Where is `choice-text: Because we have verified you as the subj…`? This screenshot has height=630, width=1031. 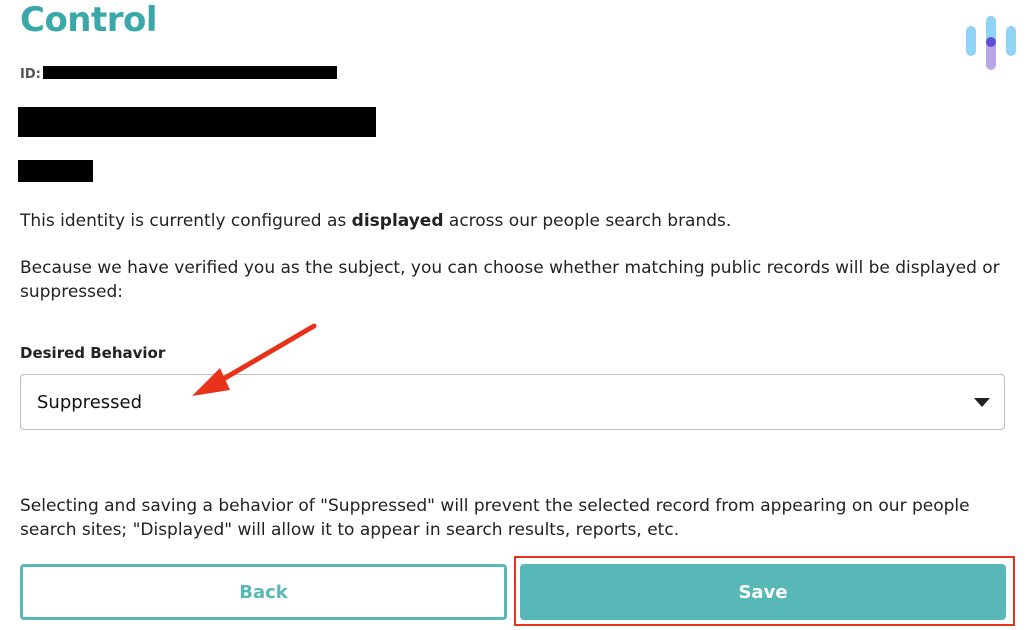
choice-text: Because we have verified you as the subj… is located at coordinates (510, 280).